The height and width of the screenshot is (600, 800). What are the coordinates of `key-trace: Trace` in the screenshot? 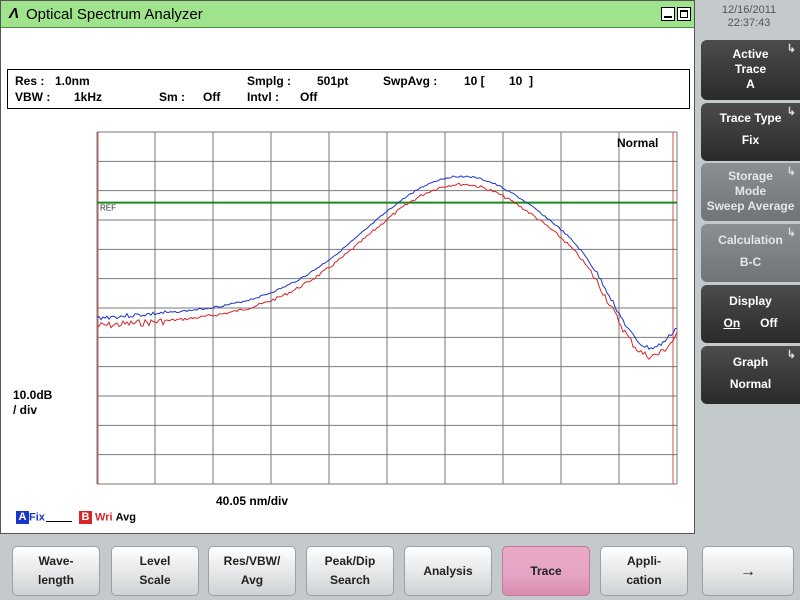 It's located at (546, 571).